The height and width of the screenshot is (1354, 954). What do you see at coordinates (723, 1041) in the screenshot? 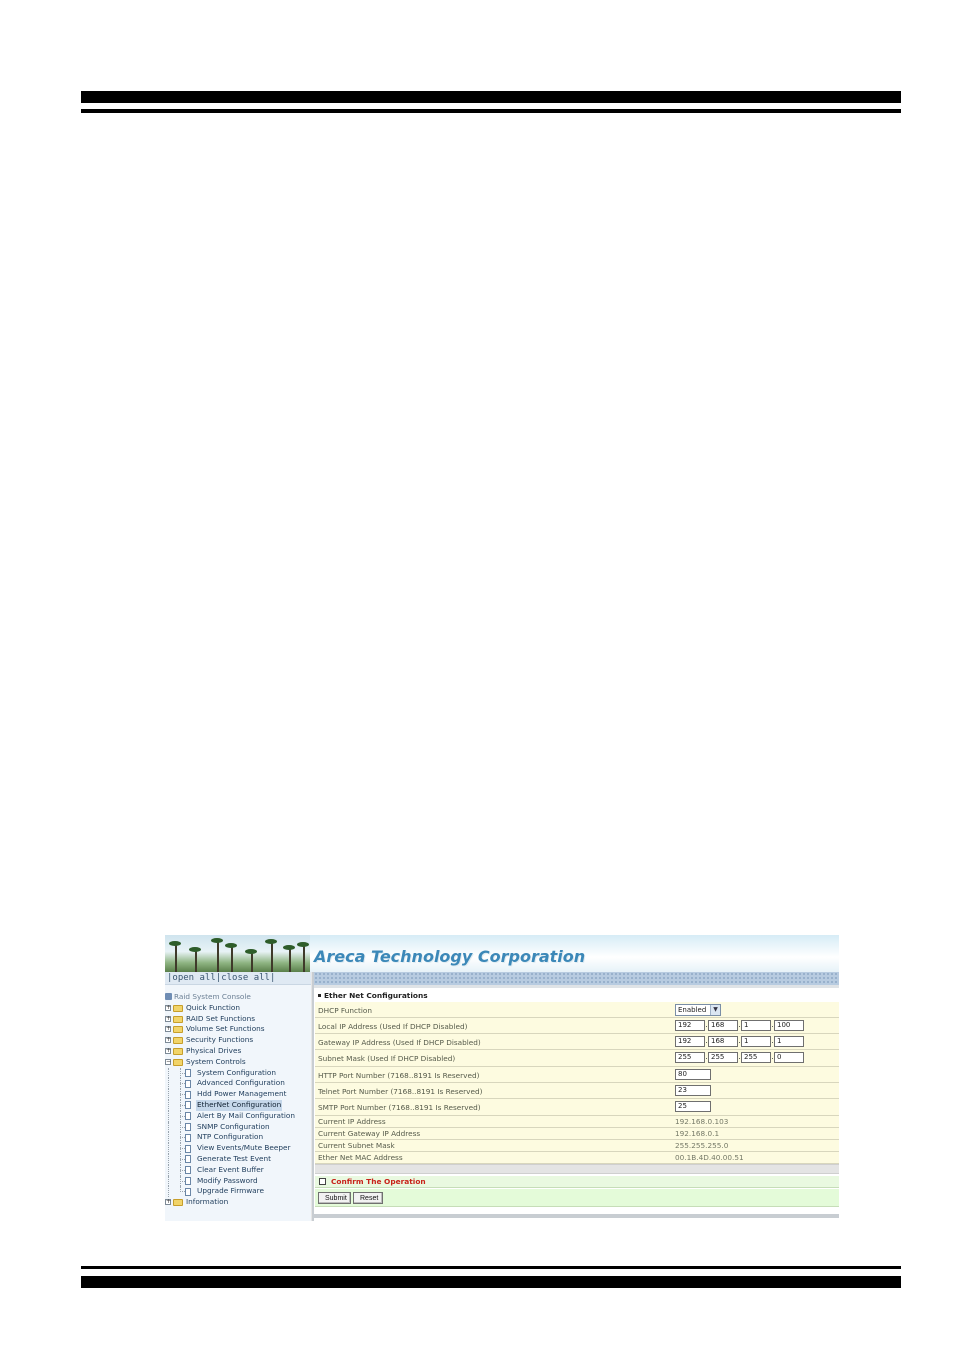
I see `gateway-ip-octet-2: 168` at bounding box center [723, 1041].